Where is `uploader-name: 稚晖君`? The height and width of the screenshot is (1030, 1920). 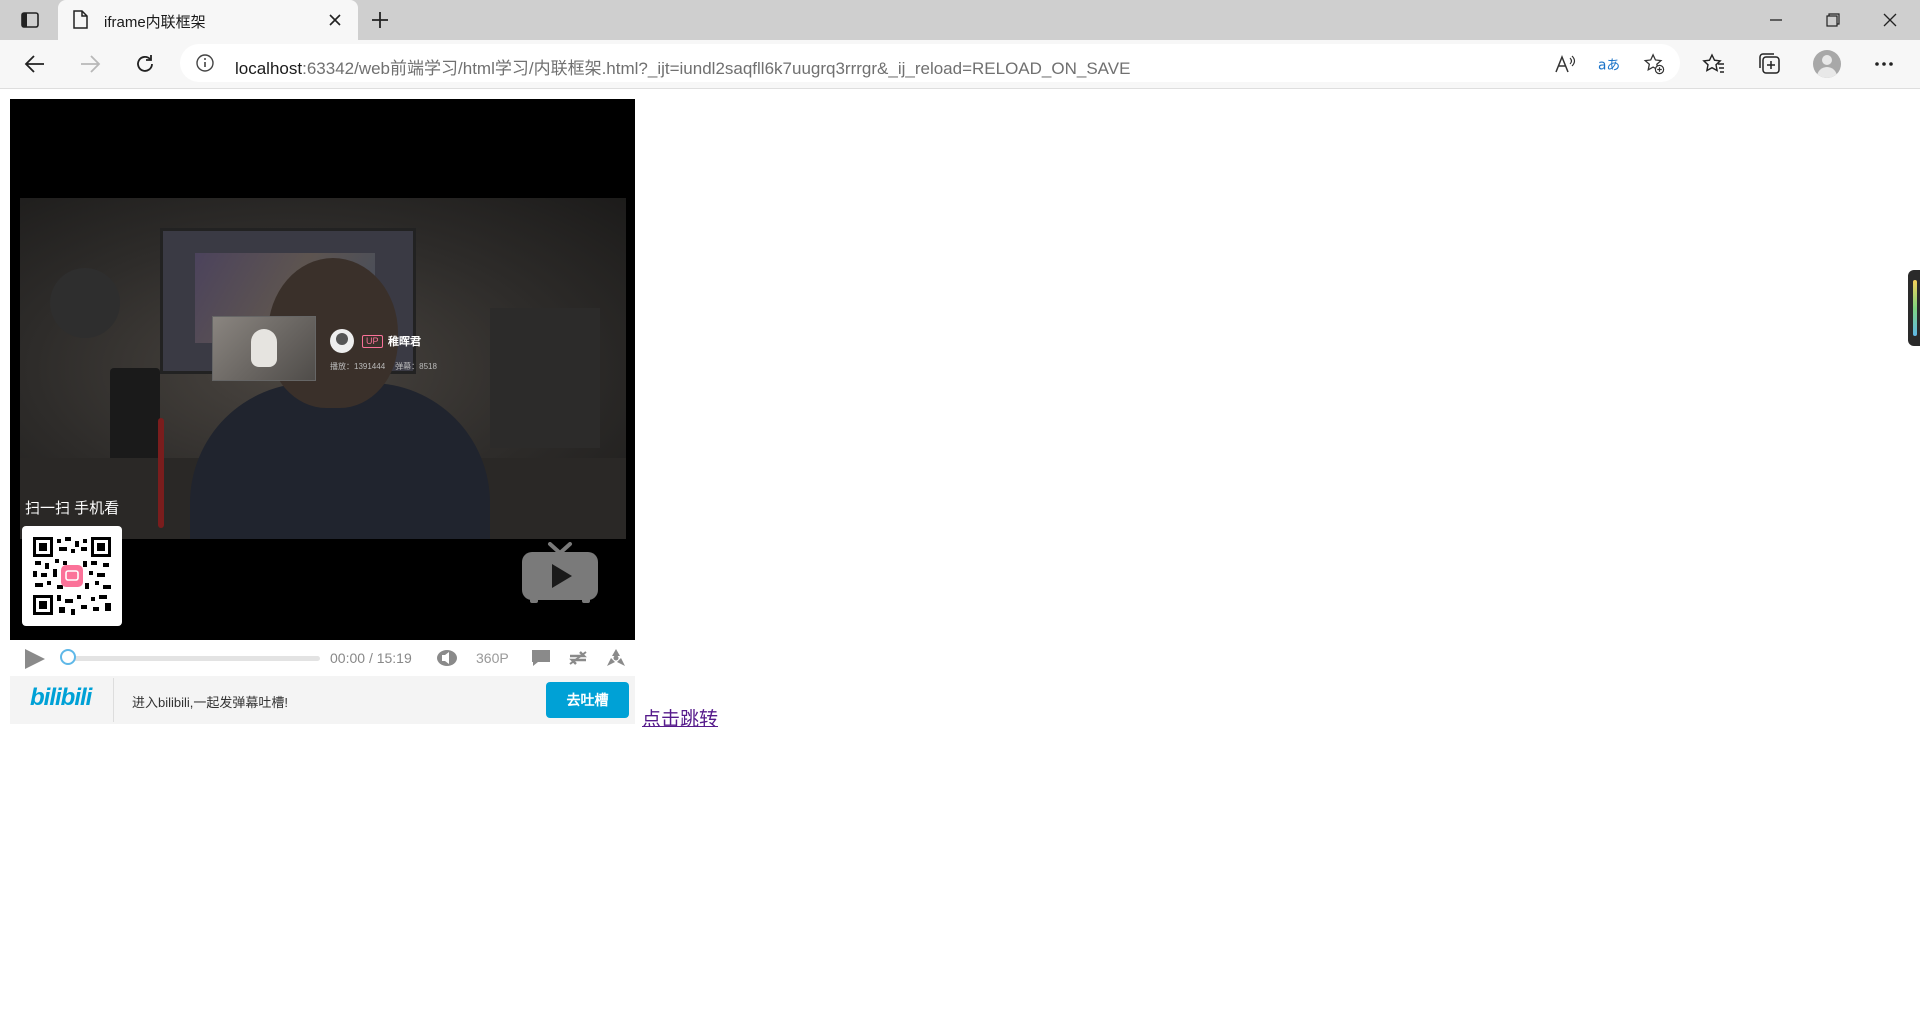
uploader-name: 稚晖君 is located at coordinates (404, 341).